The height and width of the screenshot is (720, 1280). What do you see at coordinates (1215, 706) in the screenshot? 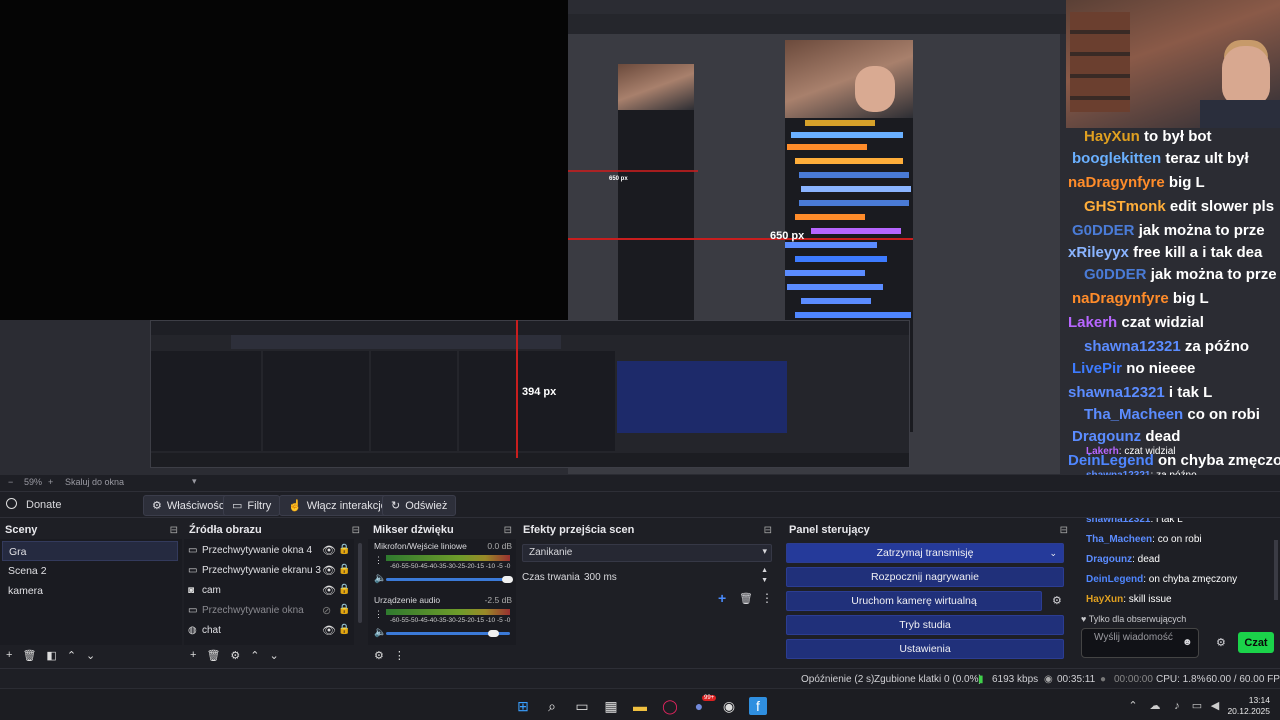
I see `volume-icon: ◀` at bounding box center [1215, 706].